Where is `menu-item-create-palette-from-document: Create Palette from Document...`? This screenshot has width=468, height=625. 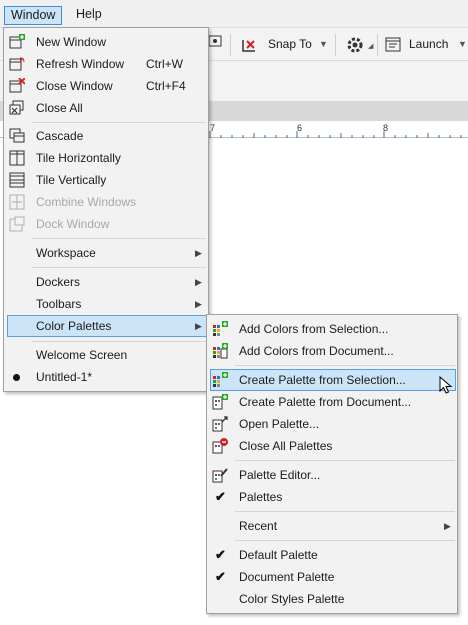 menu-item-create-palette-from-document: Create Palette from Document... is located at coordinates (332, 402).